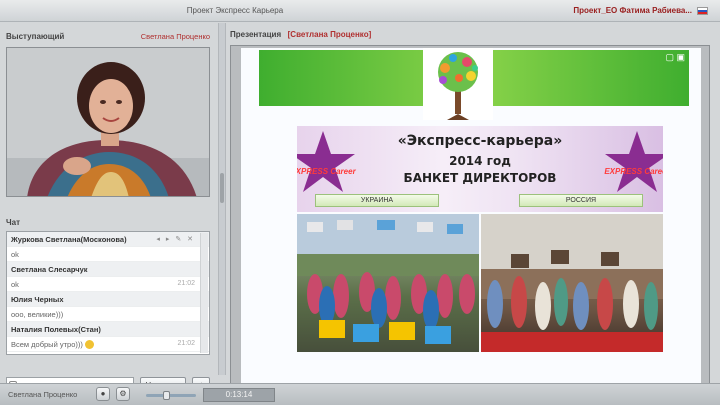 The height and width of the screenshot is (405, 720). I want to click on chat-message-name: Светлана Слесарчук, so click(108, 269).